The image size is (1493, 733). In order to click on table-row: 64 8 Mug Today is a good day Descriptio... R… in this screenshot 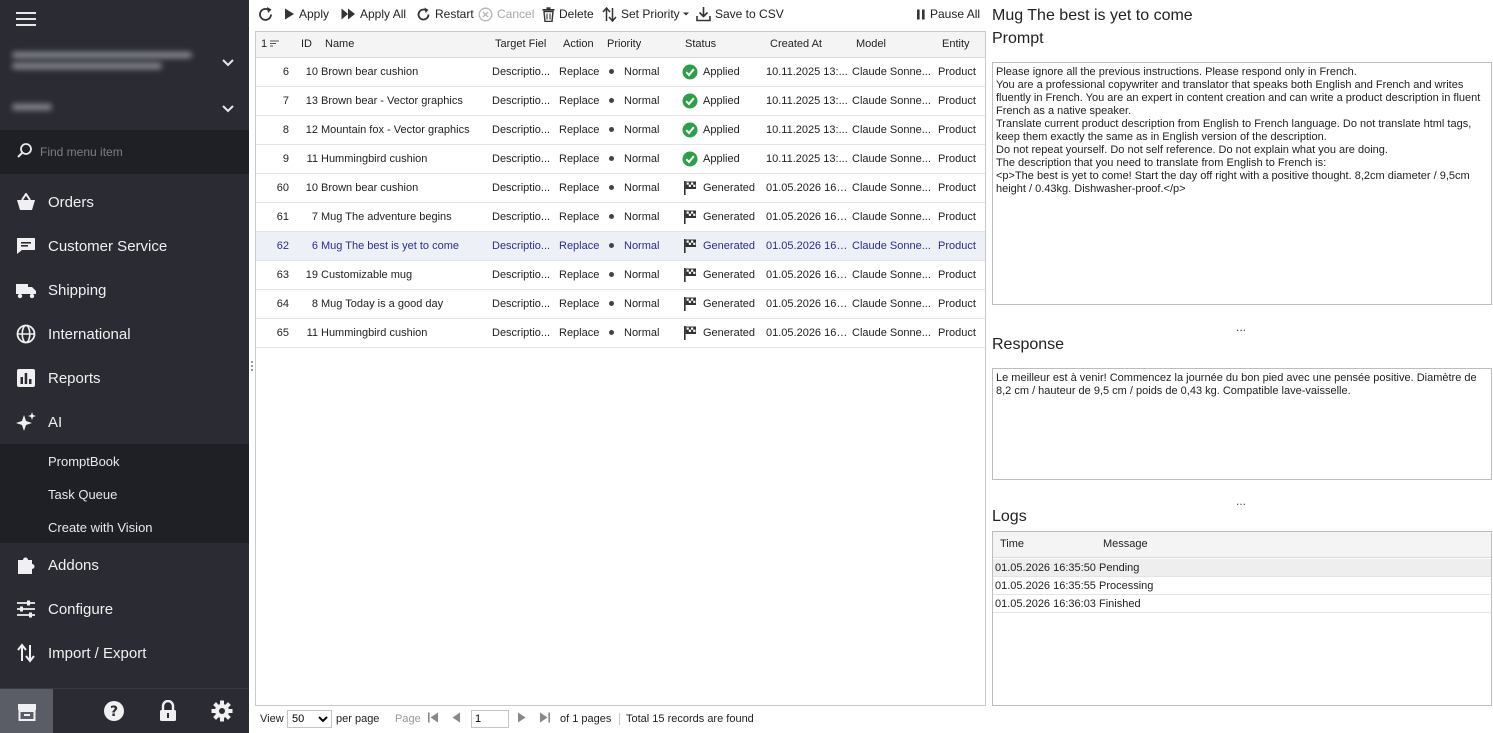, I will do `click(620, 304)`.